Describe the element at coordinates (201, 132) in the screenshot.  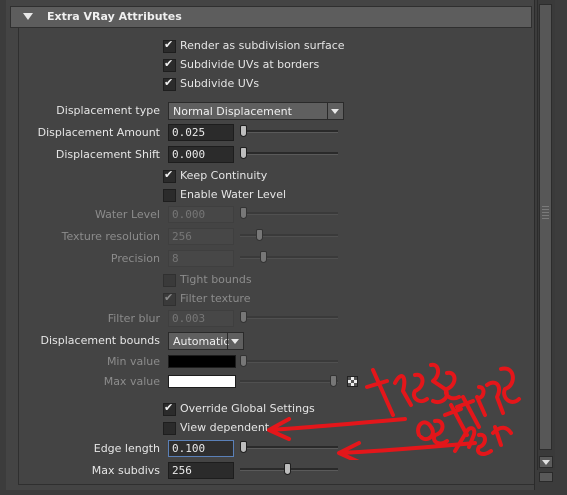
I see `displacement-amount-field: 0.025` at that location.